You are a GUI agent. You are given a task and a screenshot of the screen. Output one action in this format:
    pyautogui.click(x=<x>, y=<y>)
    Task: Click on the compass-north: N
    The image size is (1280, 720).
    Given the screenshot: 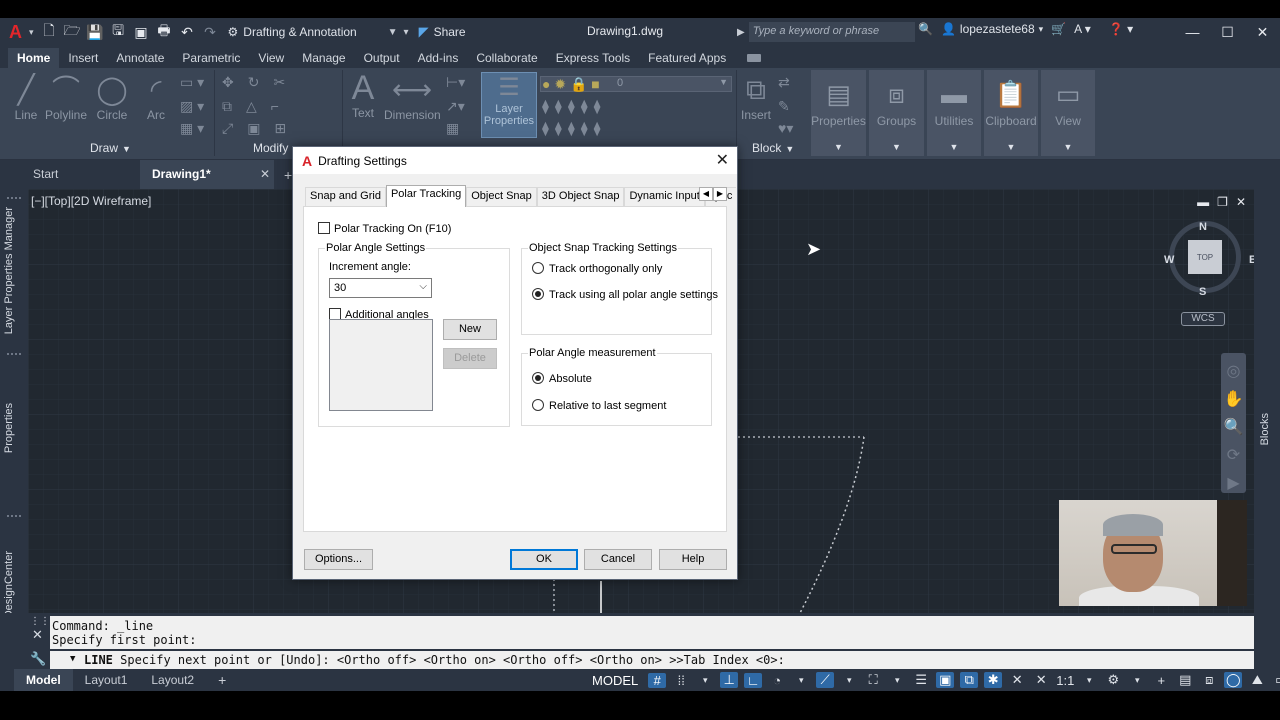 What is the action you would take?
    pyautogui.click(x=1203, y=227)
    